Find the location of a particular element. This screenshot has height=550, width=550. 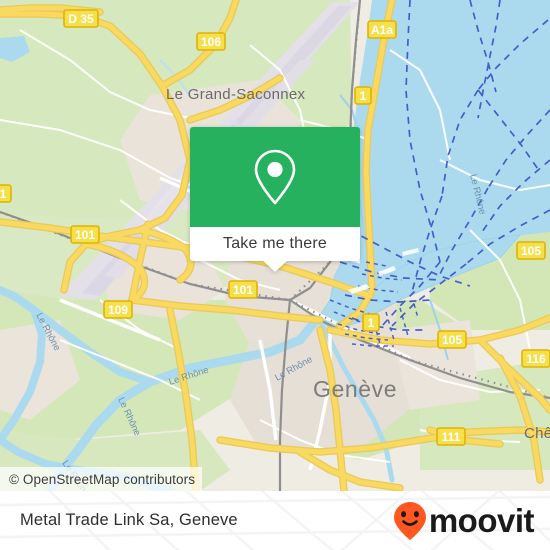

location-popup-card: Take me there is located at coordinates (275, 199).